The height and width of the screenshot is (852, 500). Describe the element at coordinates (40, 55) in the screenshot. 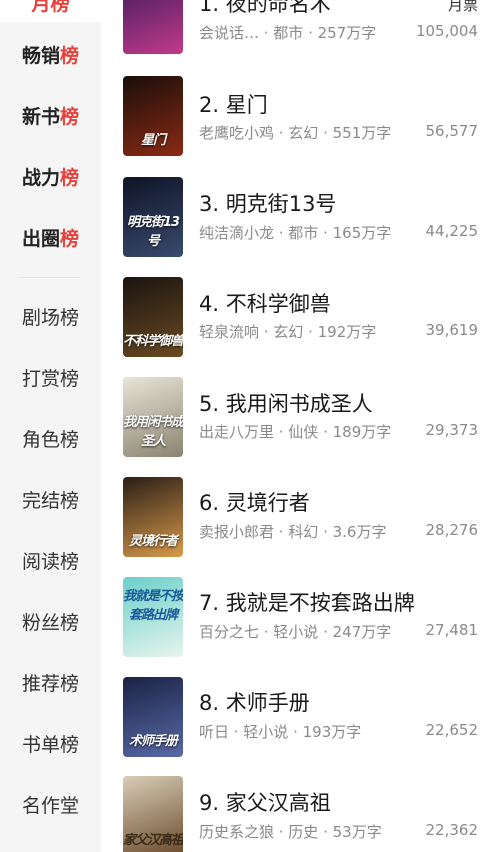

I see `sidebar-item-label: 畅销` at that location.